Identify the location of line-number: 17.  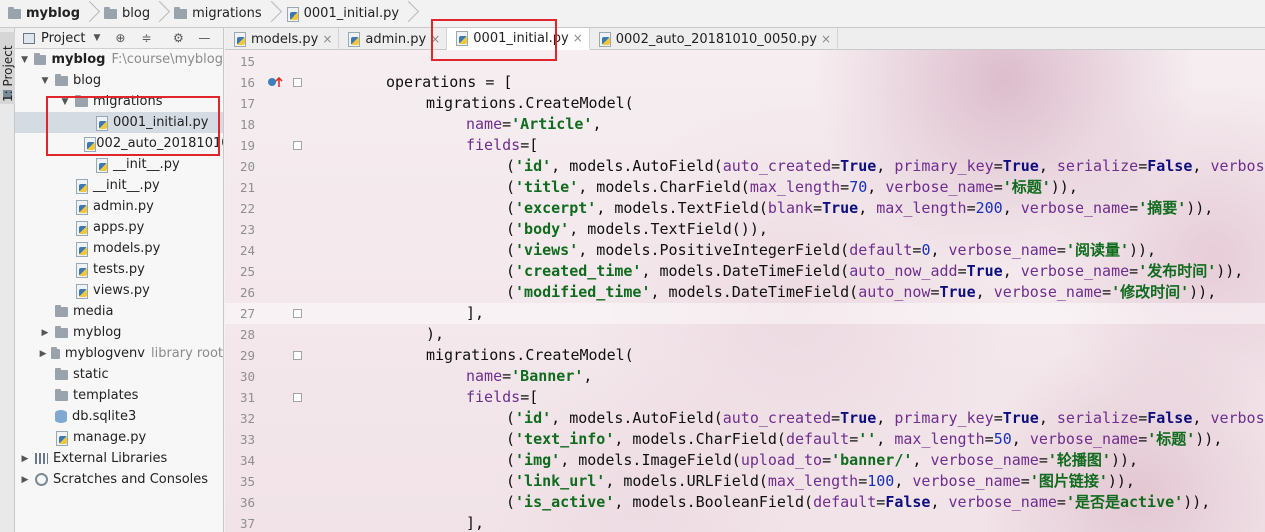
(247, 103).